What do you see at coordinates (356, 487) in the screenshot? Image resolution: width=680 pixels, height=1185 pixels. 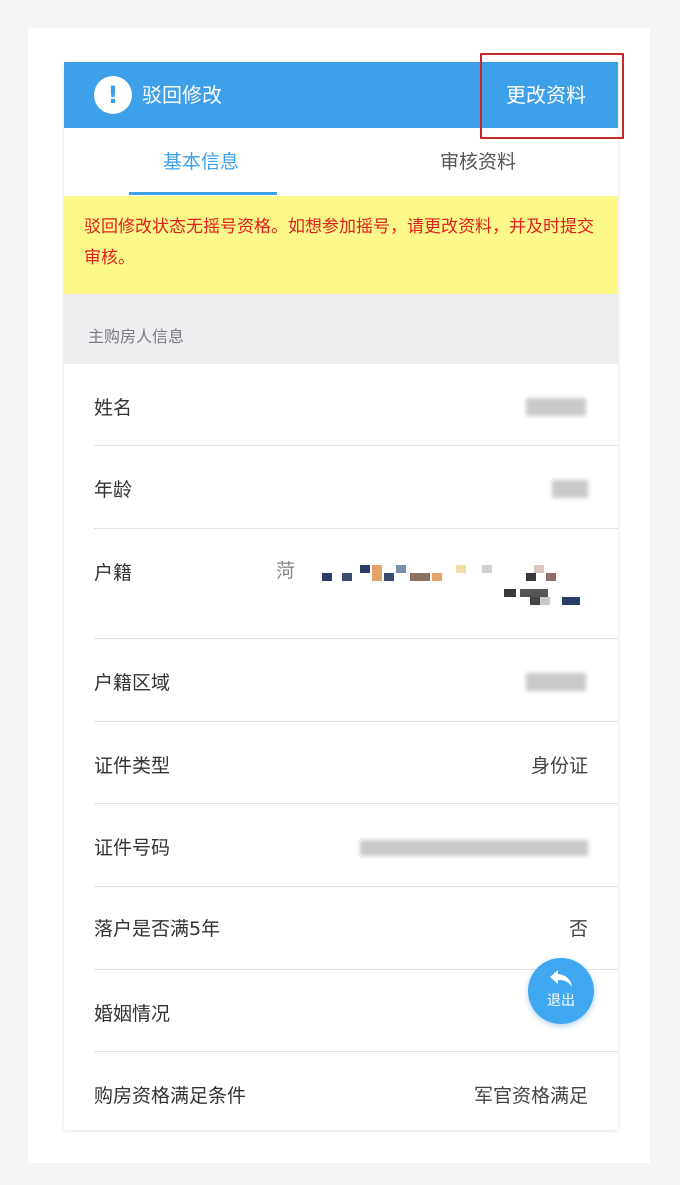 I see `info-row-age: 年龄` at bounding box center [356, 487].